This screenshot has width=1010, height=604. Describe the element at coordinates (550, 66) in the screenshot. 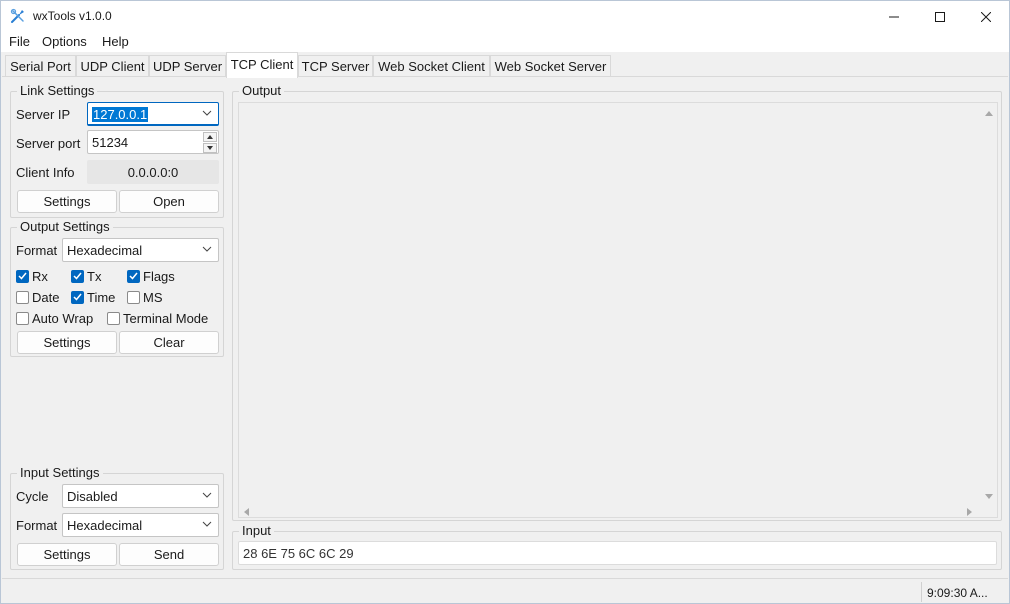

I see `tab-web-socket-server: Web Socket Server` at that location.